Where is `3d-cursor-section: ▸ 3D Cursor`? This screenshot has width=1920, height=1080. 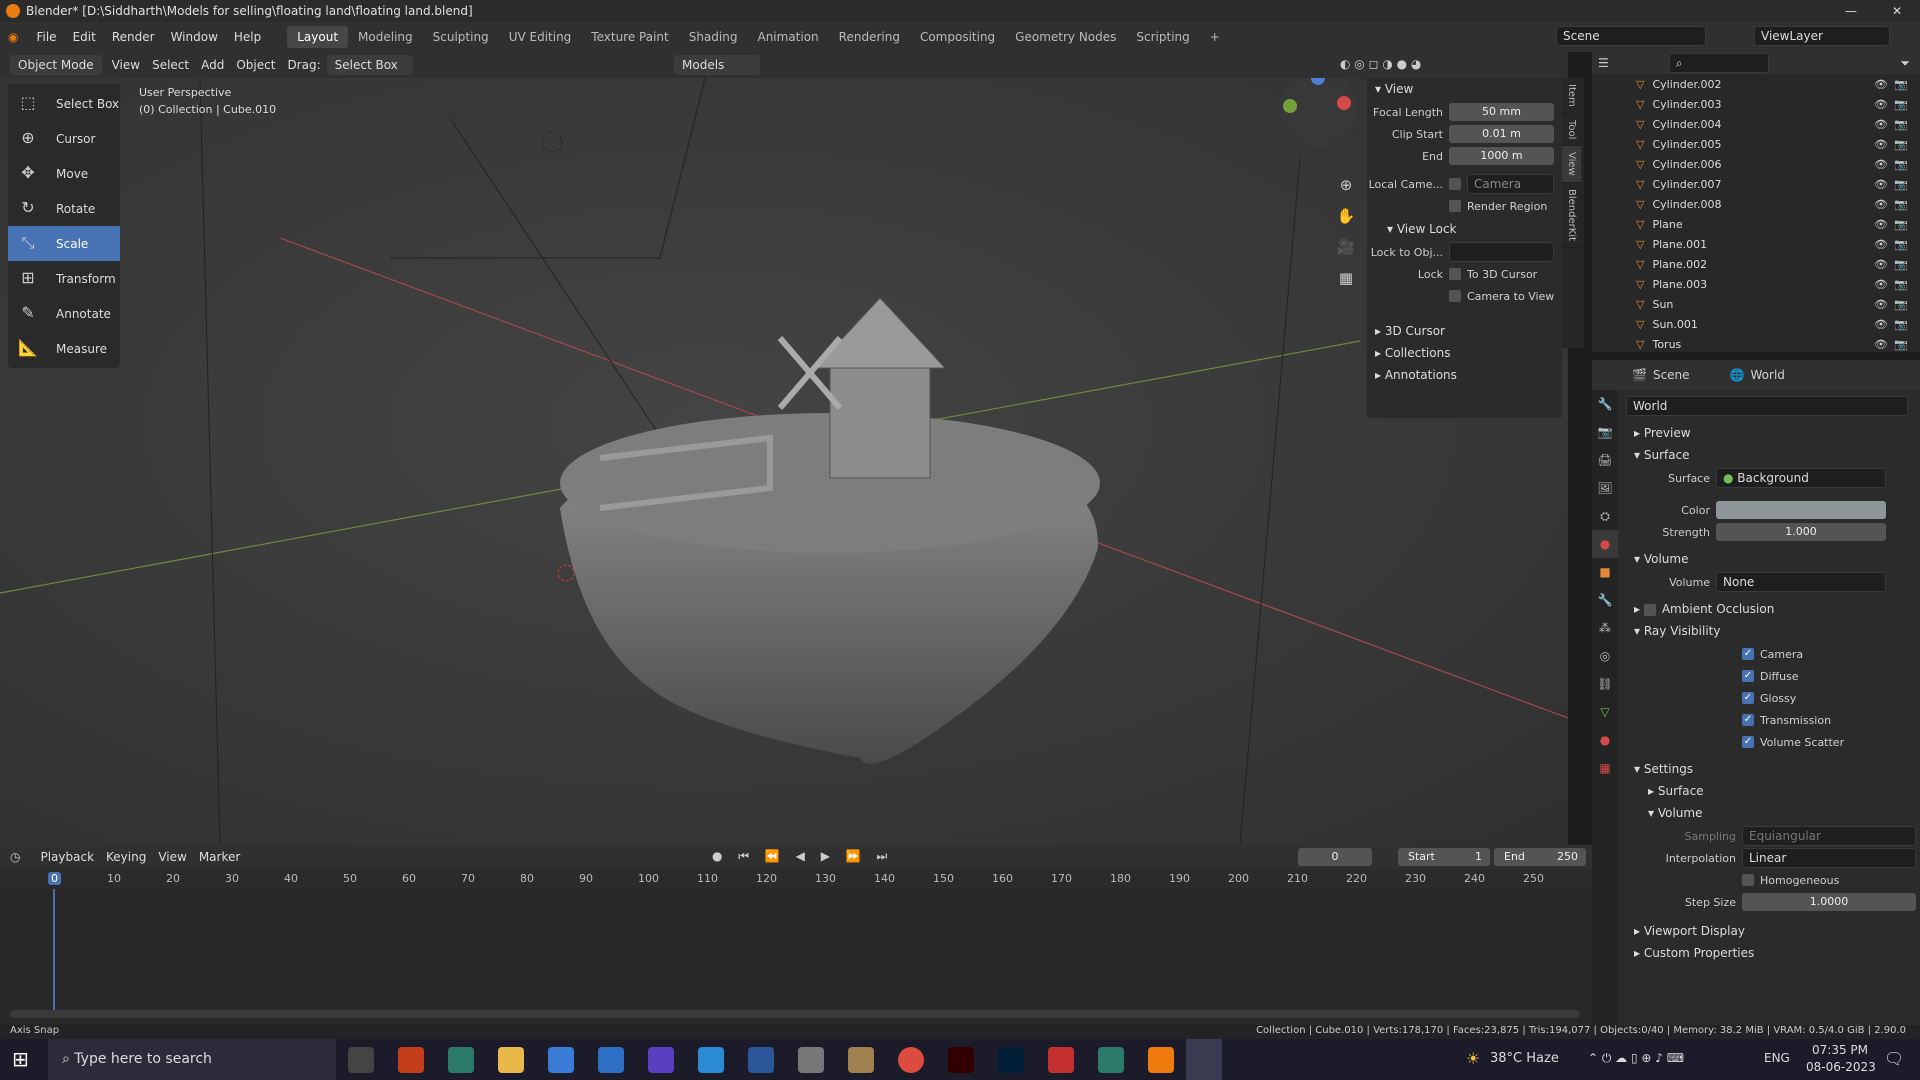
3d-cursor-section: ▸ 3D Cursor is located at coordinates (1464, 331).